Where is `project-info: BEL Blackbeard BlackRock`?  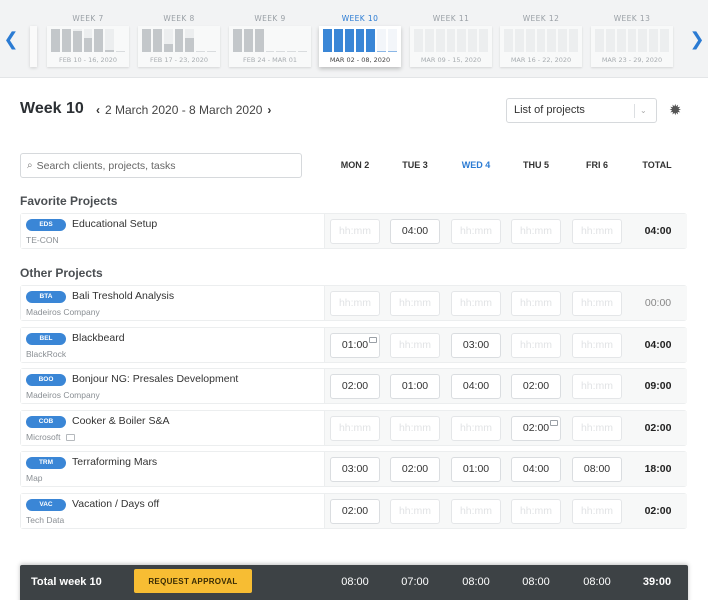 project-info: BEL Blackbeard BlackRock is located at coordinates (172, 344).